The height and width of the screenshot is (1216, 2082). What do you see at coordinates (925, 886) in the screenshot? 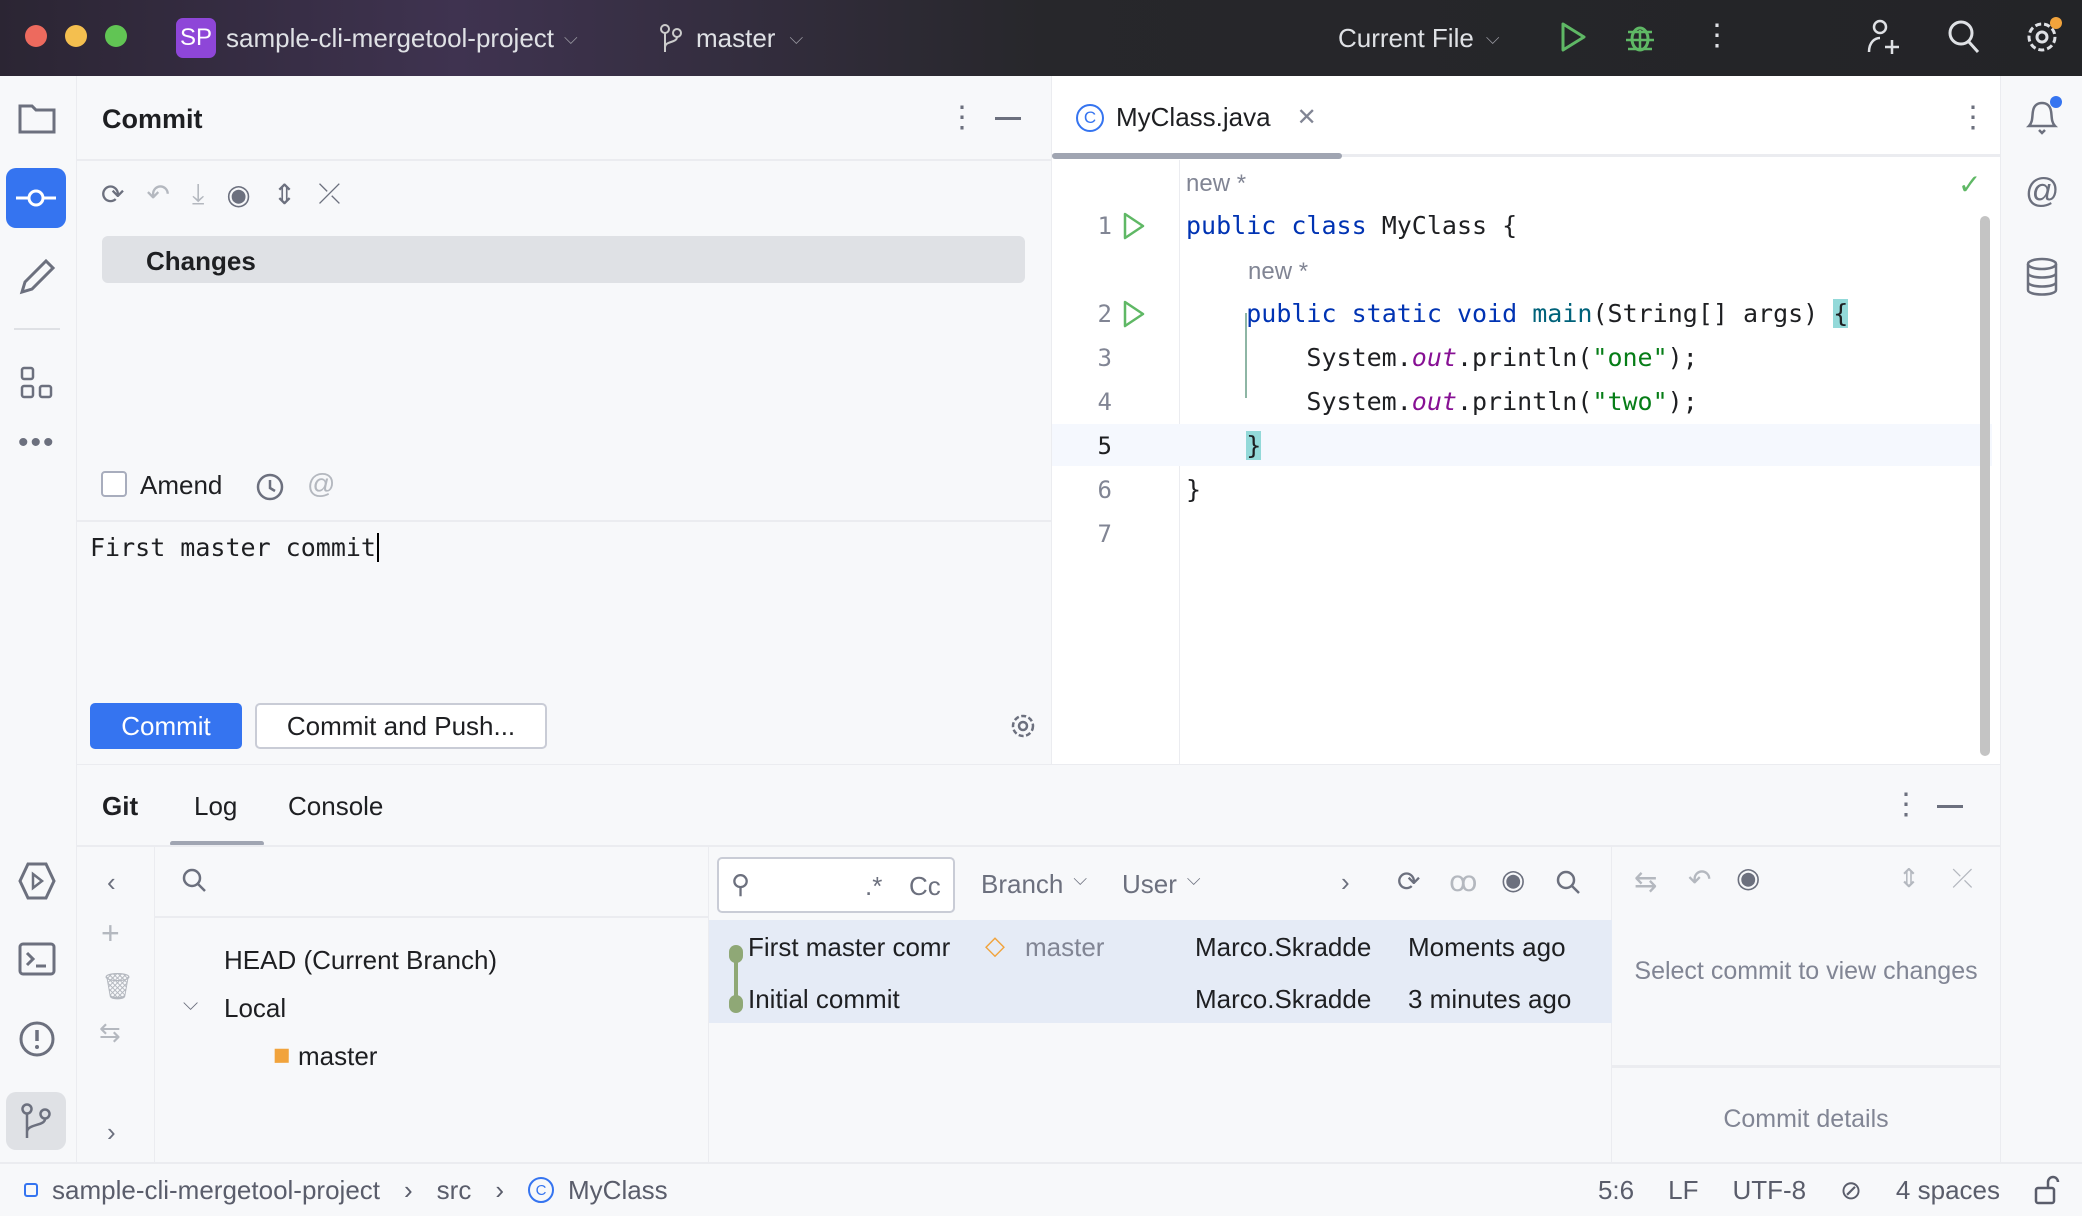
I see `case-toggle: Cc` at bounding box center [925, 886].